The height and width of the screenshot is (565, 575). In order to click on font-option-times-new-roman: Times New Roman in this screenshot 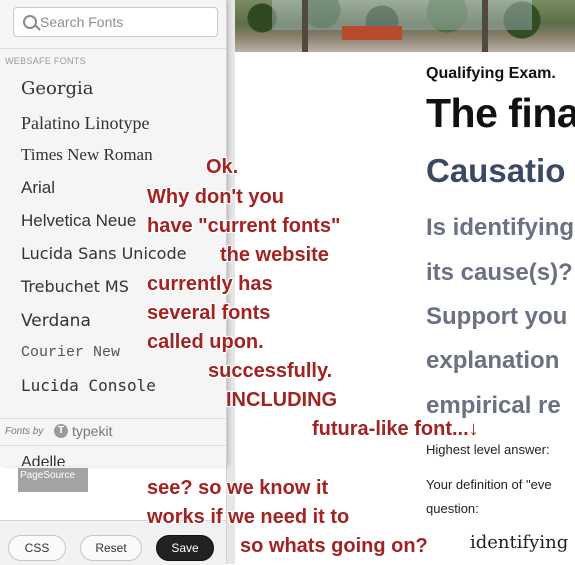, I will do `click(87, 155)`.